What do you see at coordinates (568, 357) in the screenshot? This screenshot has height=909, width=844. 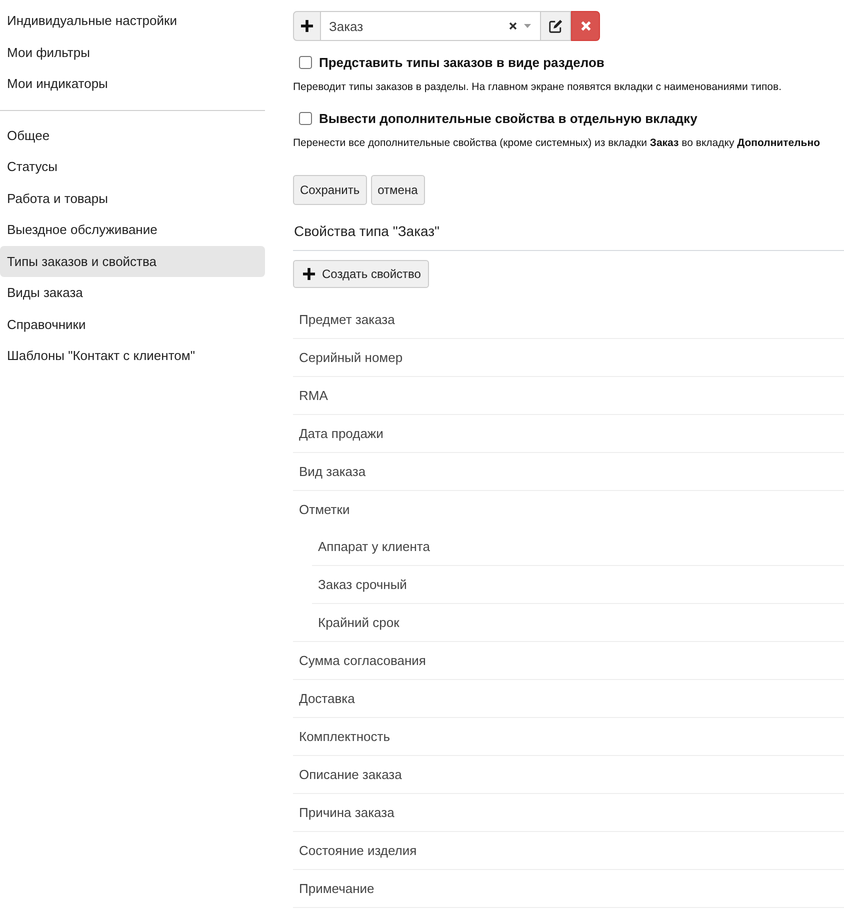 I see `property-item: Серийный номер` at bounding box center [568, 357].